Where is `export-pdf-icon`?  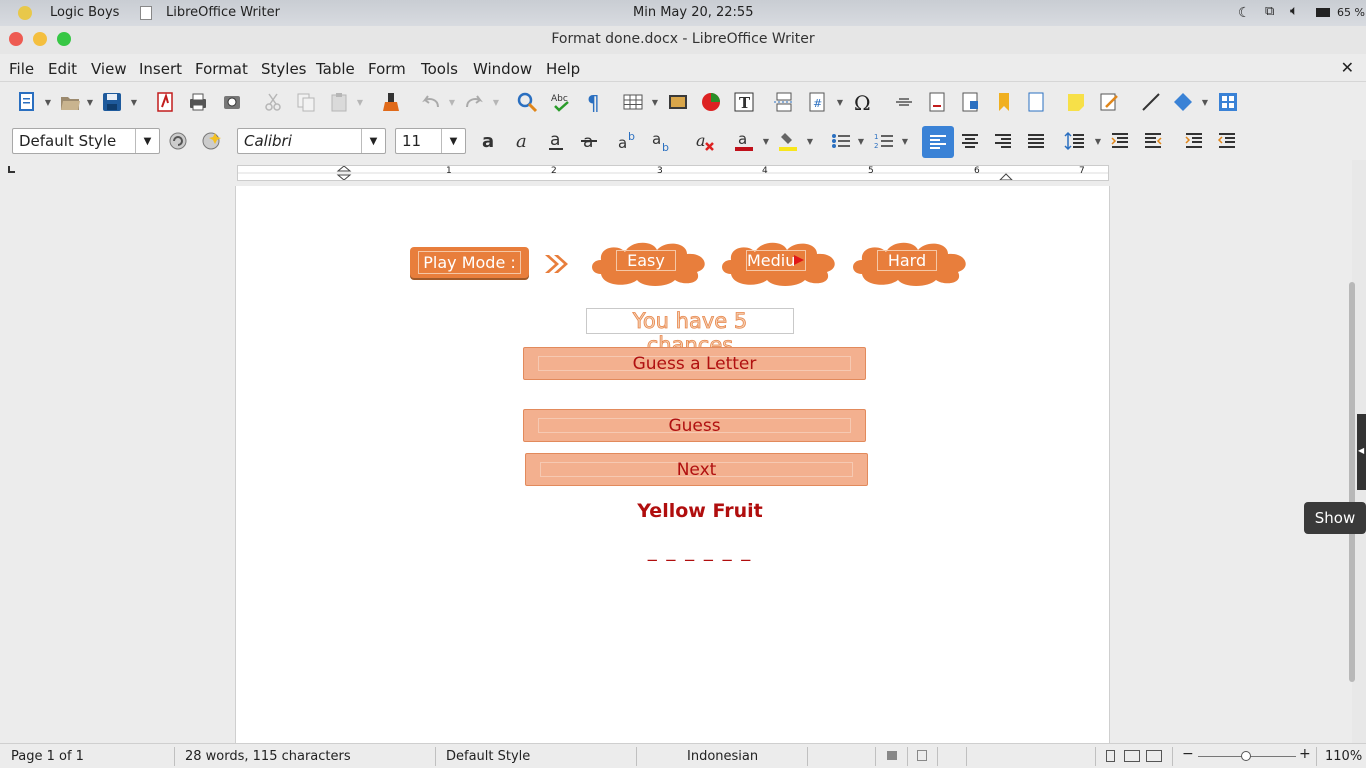 export-pdf-icon is located at coordinates (165, 102).